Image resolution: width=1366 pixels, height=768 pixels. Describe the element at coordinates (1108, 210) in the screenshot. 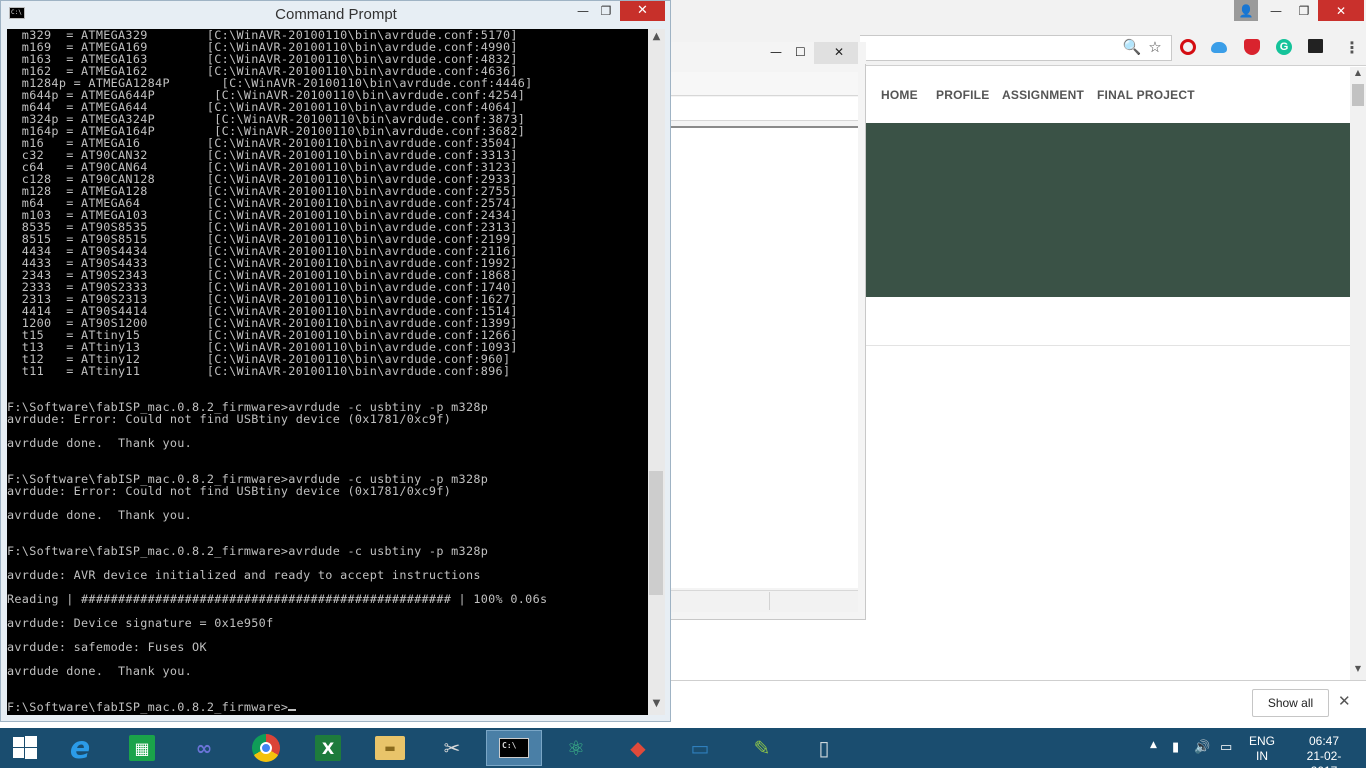

I see `hero-banner` at that location.